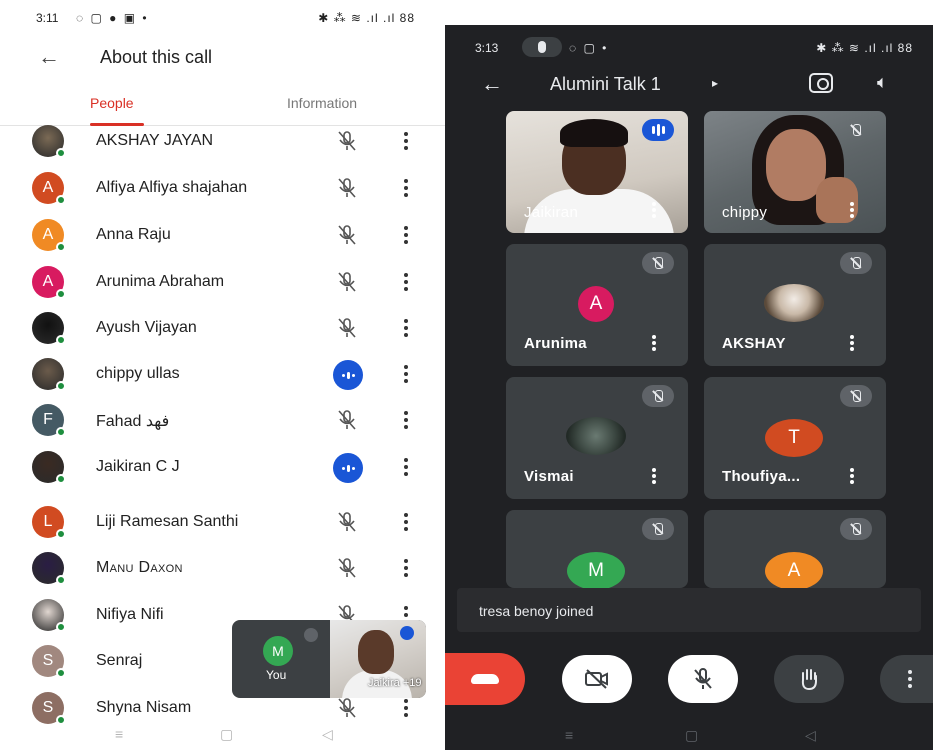 The width and height of the screenshot is (933, 750). What do you see at coordinates (715, 83) in the screenshot?
I see `chevron-right-icon: ▸` at bounding box center [715, 83].